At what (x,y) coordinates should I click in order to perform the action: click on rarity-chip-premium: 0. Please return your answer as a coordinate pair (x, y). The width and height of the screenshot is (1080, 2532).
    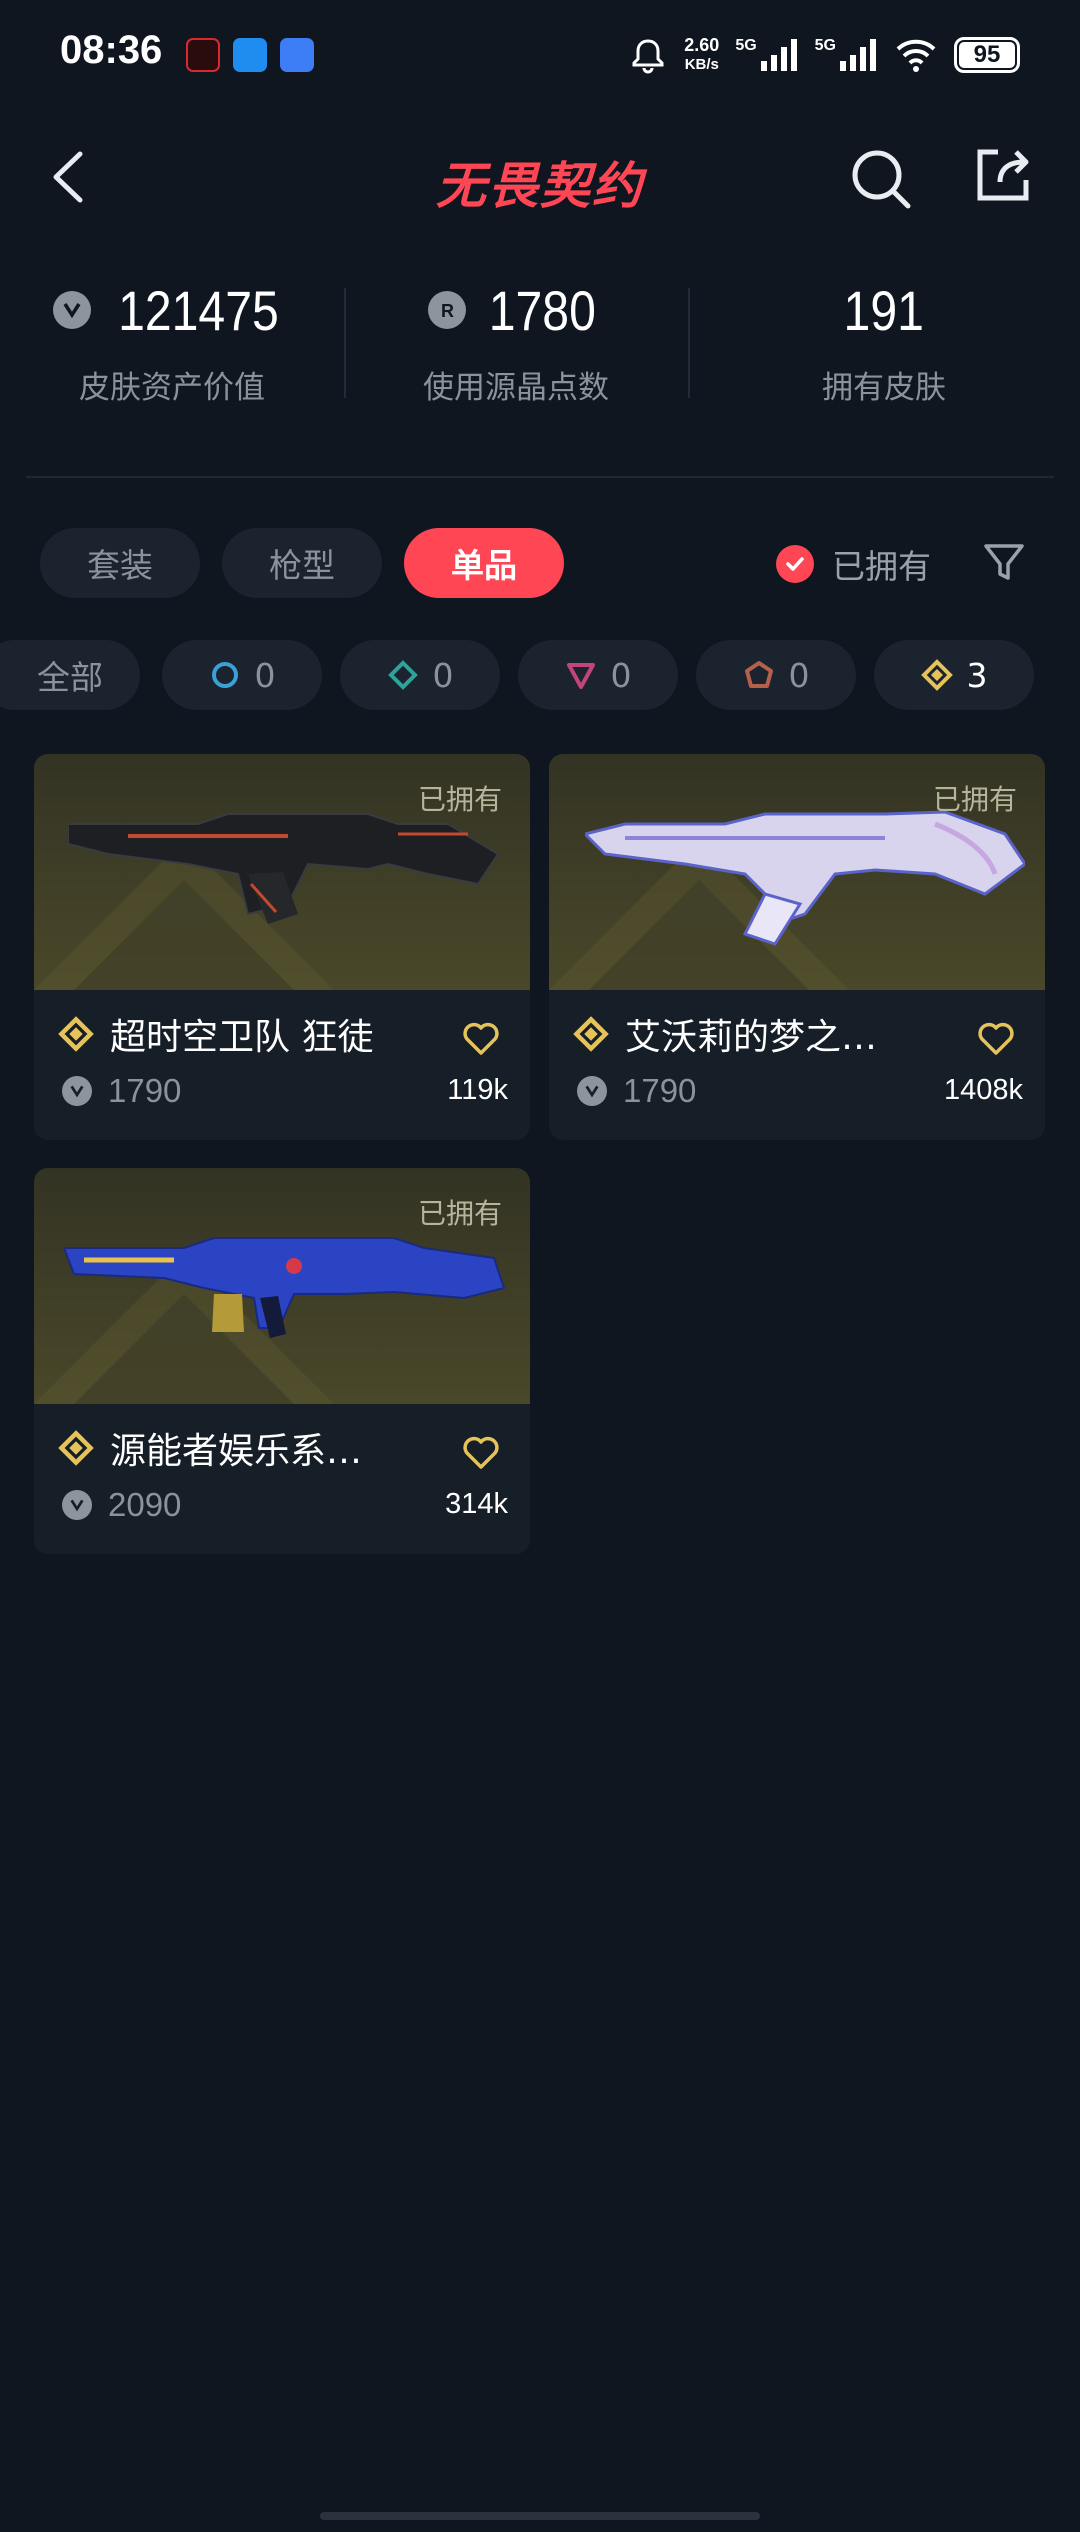
    Looking at the image, I should click on (598, 675).